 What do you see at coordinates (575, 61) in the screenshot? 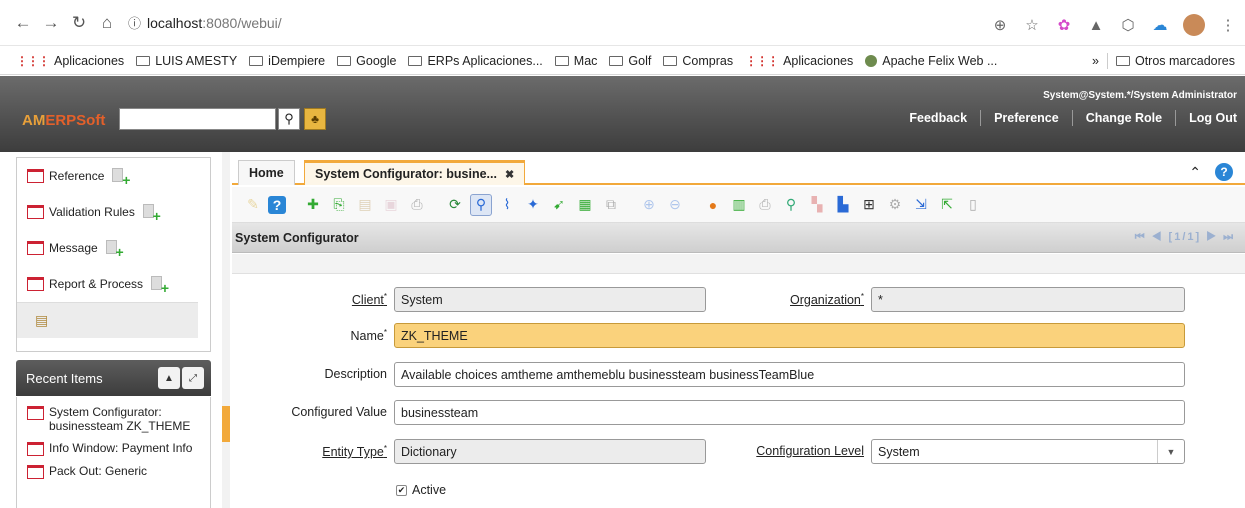
I see `bookmark-folder: Mac` at bounding box center [575, 61].